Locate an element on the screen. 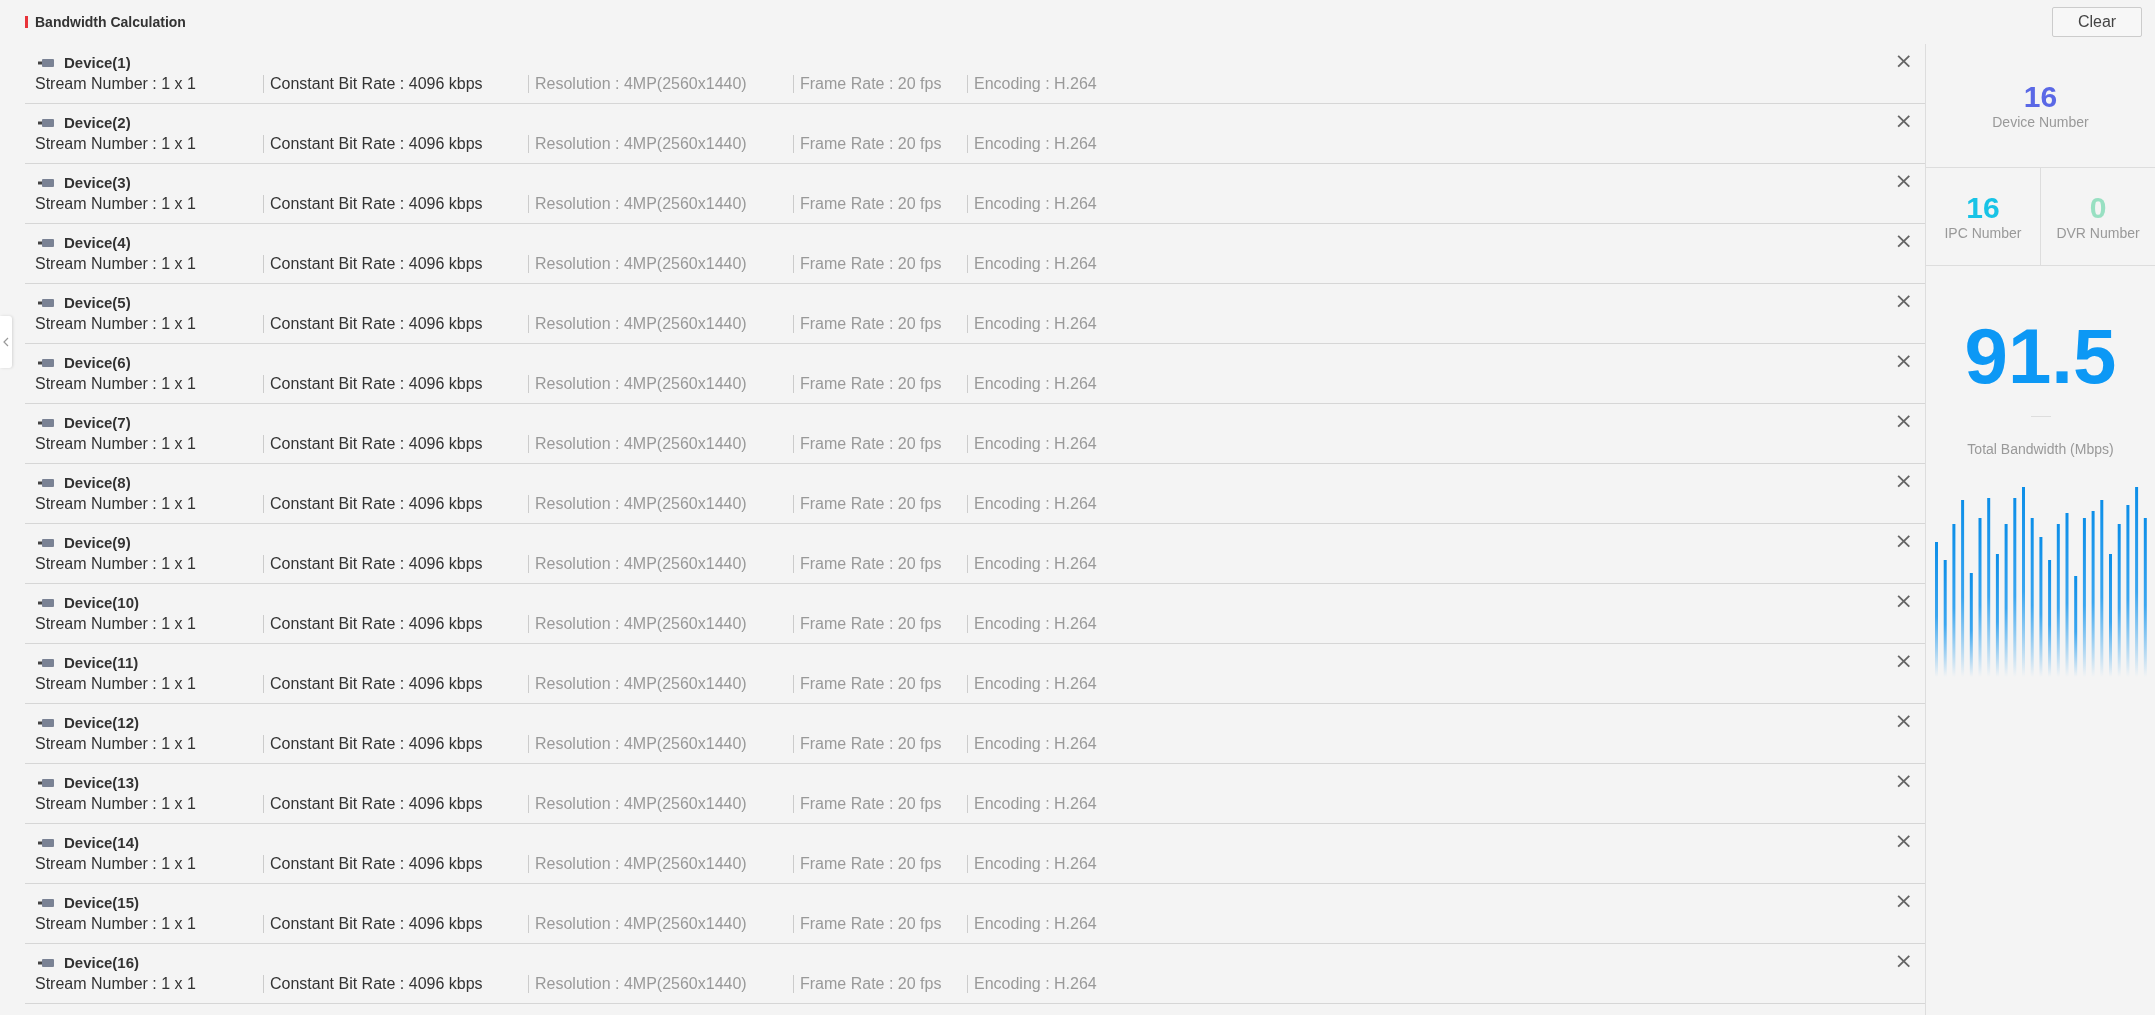  device-name: Device(10) is located at coordinates (102, 602).